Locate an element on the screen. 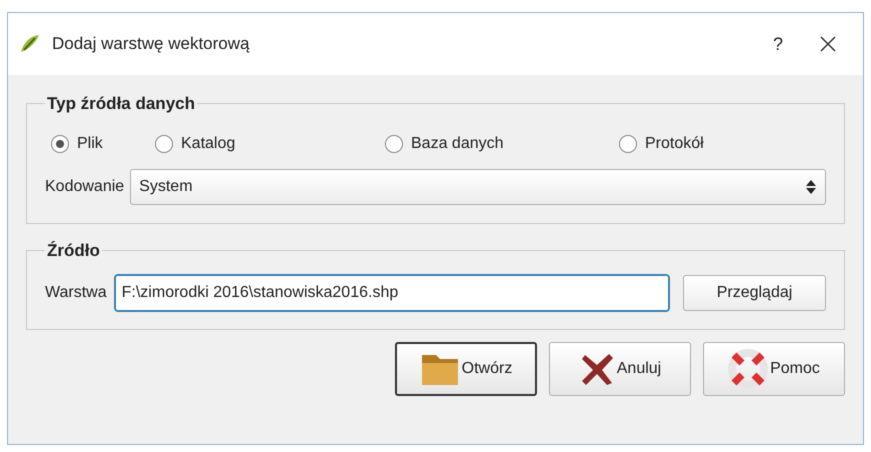 The image size is (871, 452). window-title: Dodaj warstwę wektorową is located at coordinates (151, 44).